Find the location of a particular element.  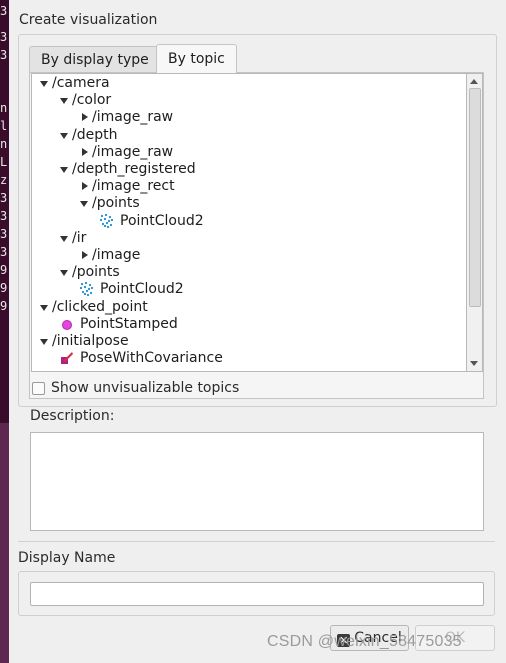

tree-item-label: /initialpose is located at coordinates (90, 341).